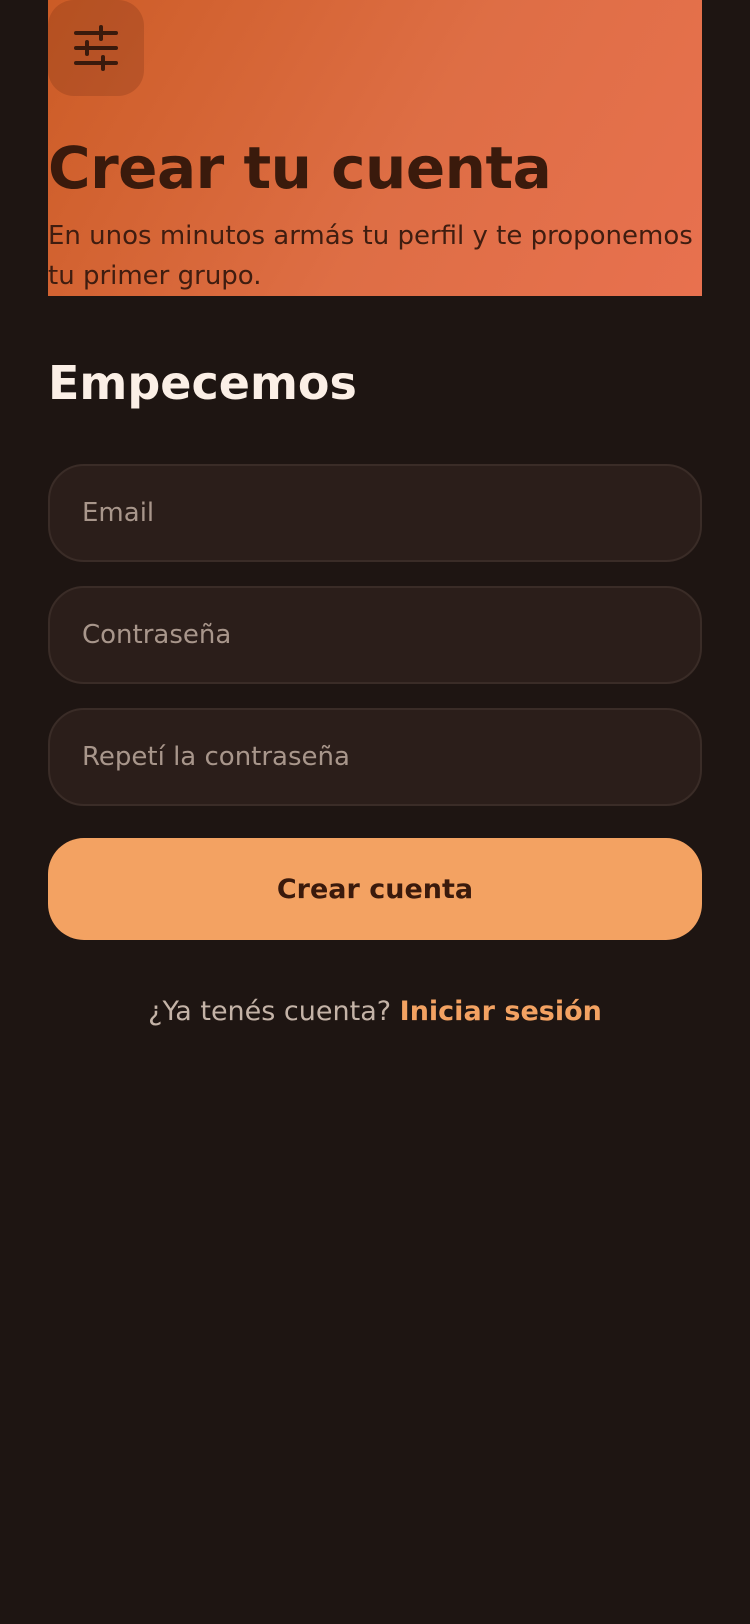  What do you see at coordinates (274, 1011) in the screenshot?
I see `login-question: ¿Ya tenés cuenta?` at bounding box center [274, 1011].